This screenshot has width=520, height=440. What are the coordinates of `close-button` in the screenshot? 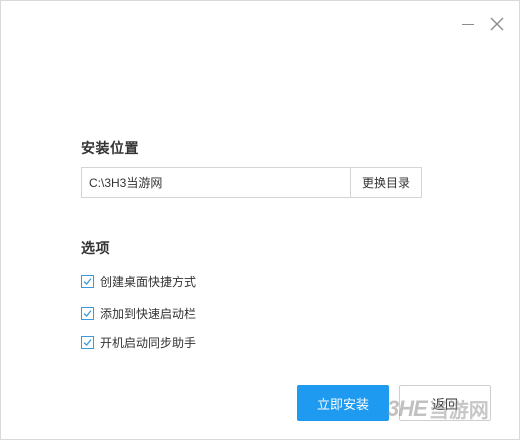 It's located at (497, 24).